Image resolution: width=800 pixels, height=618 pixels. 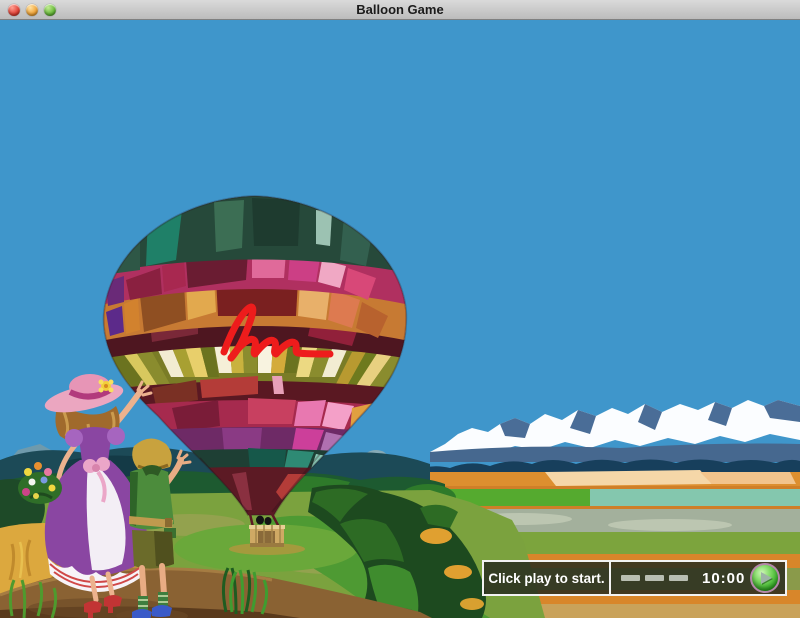 I want to click on play-icon, so click(x=766, y=578).